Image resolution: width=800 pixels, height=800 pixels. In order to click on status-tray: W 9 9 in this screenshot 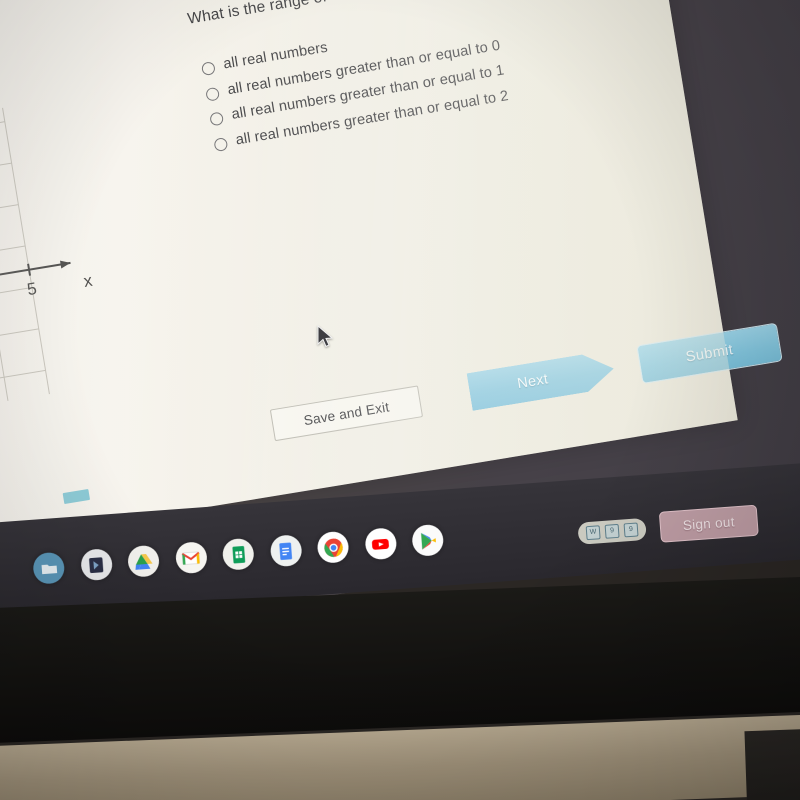, I will do `click(612, 531)`.